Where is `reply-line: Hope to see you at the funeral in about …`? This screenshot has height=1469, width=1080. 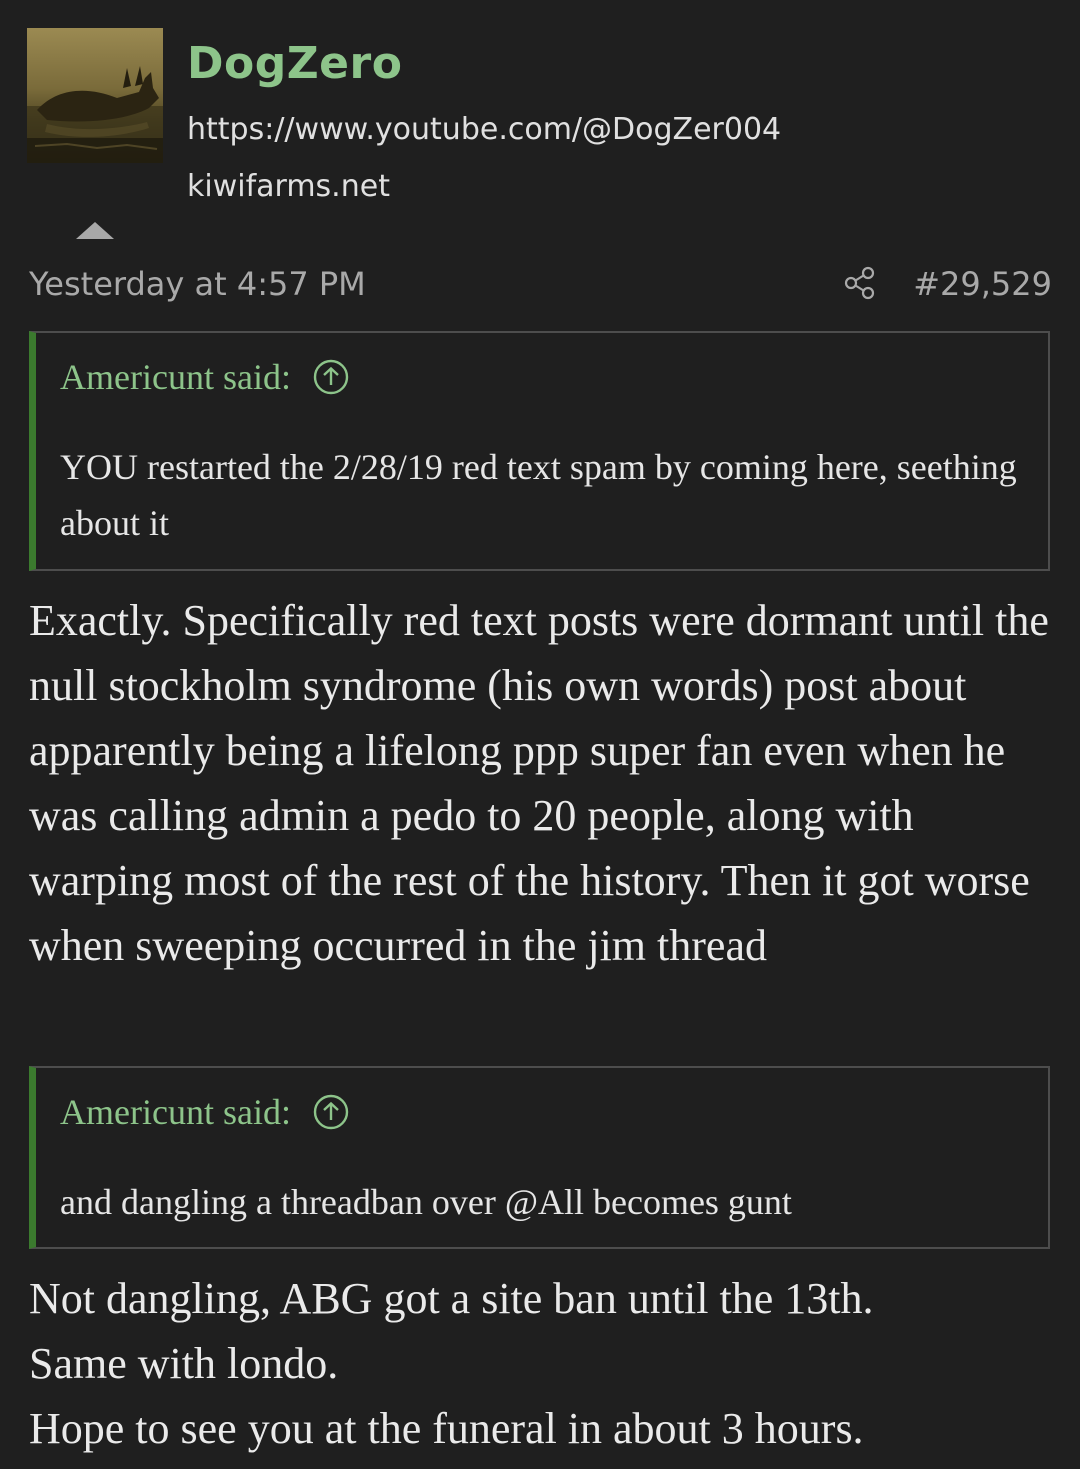 reply-line: Hope to see you at the funeral in about … is located at coordinates (446, 1428).